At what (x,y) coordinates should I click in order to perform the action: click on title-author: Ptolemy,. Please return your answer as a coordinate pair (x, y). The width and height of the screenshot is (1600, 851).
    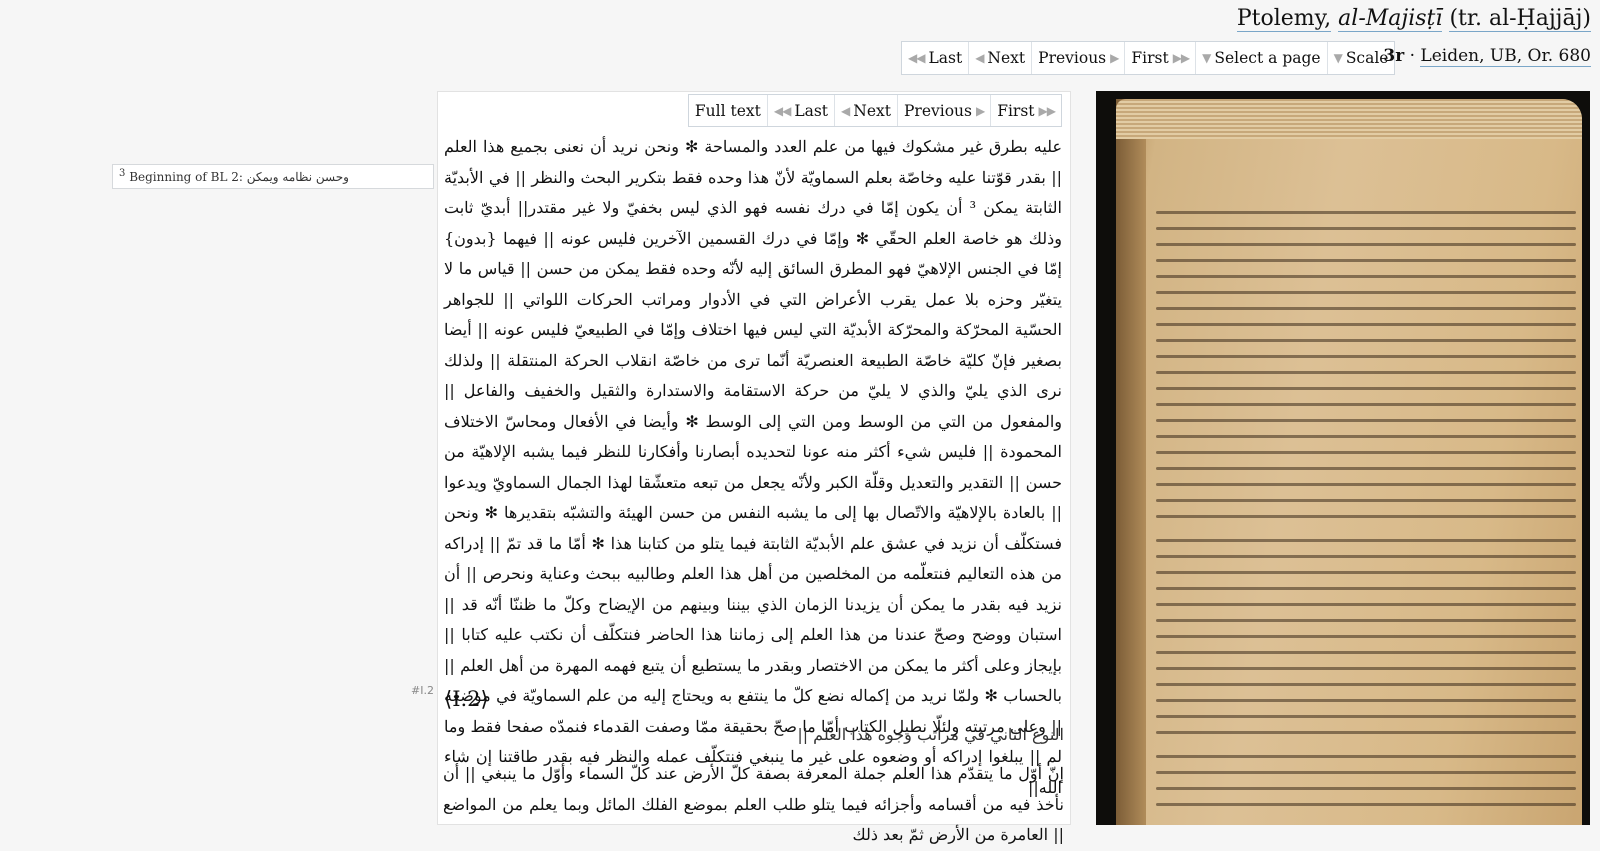
    Looking at the image, I should click on (1284, 19).